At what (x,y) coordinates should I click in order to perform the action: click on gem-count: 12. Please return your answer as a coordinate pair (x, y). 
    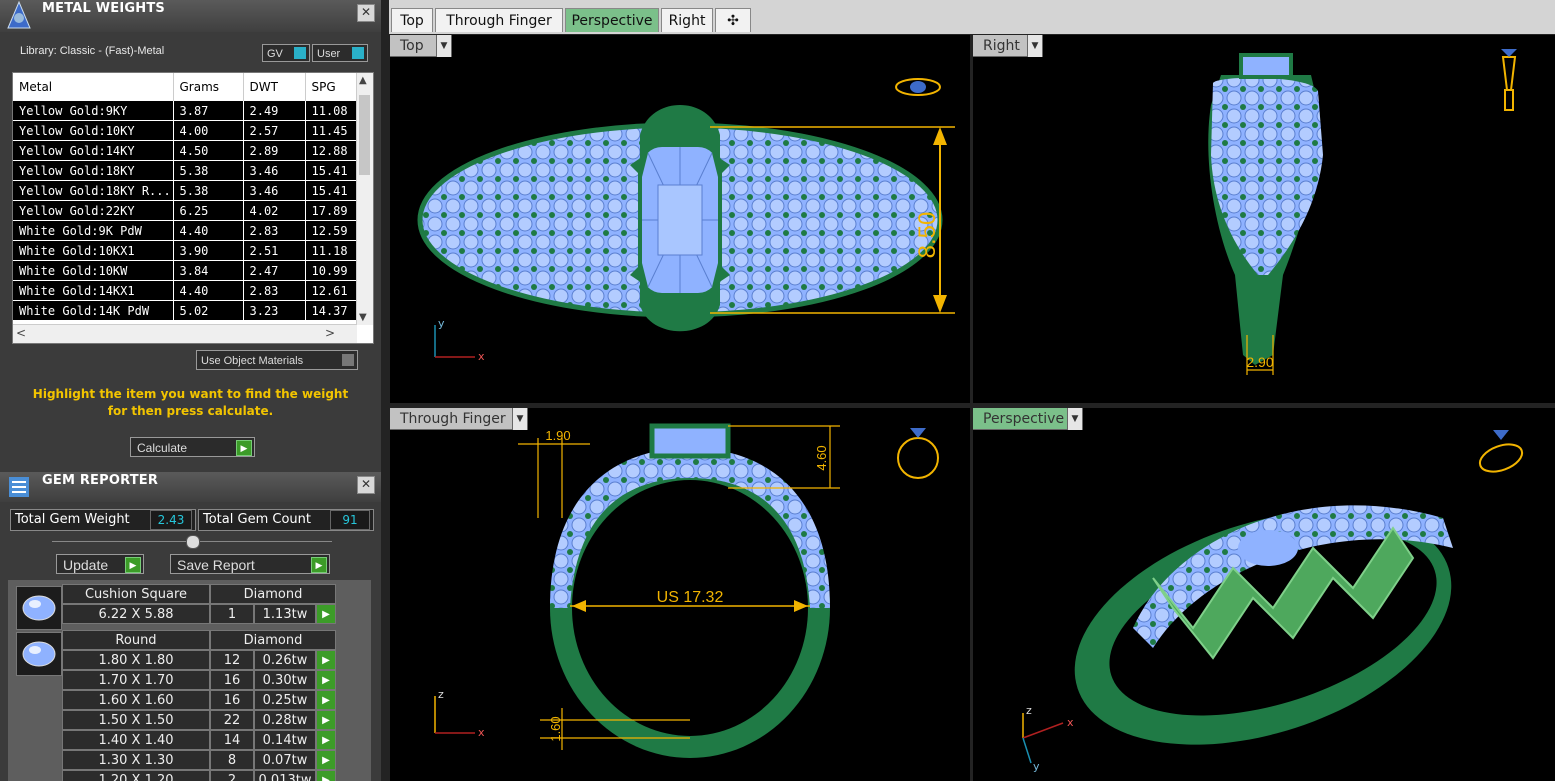
    Looking at the image, I should click on (232, 660).